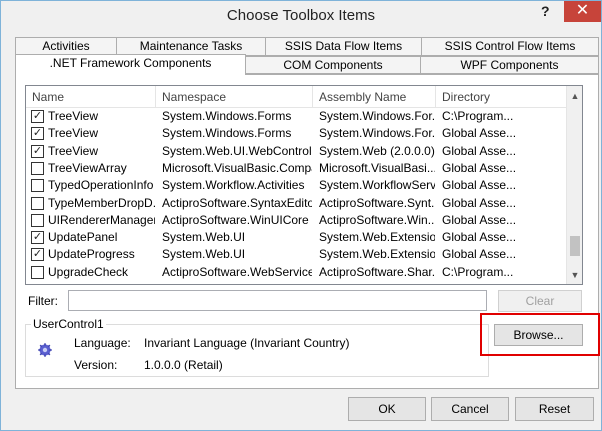  What do you see at coordinates (130, 64) in the screenshot?
I see `tab-net-framework-components: .NET Framework Components` at bounding box center [130, 64].